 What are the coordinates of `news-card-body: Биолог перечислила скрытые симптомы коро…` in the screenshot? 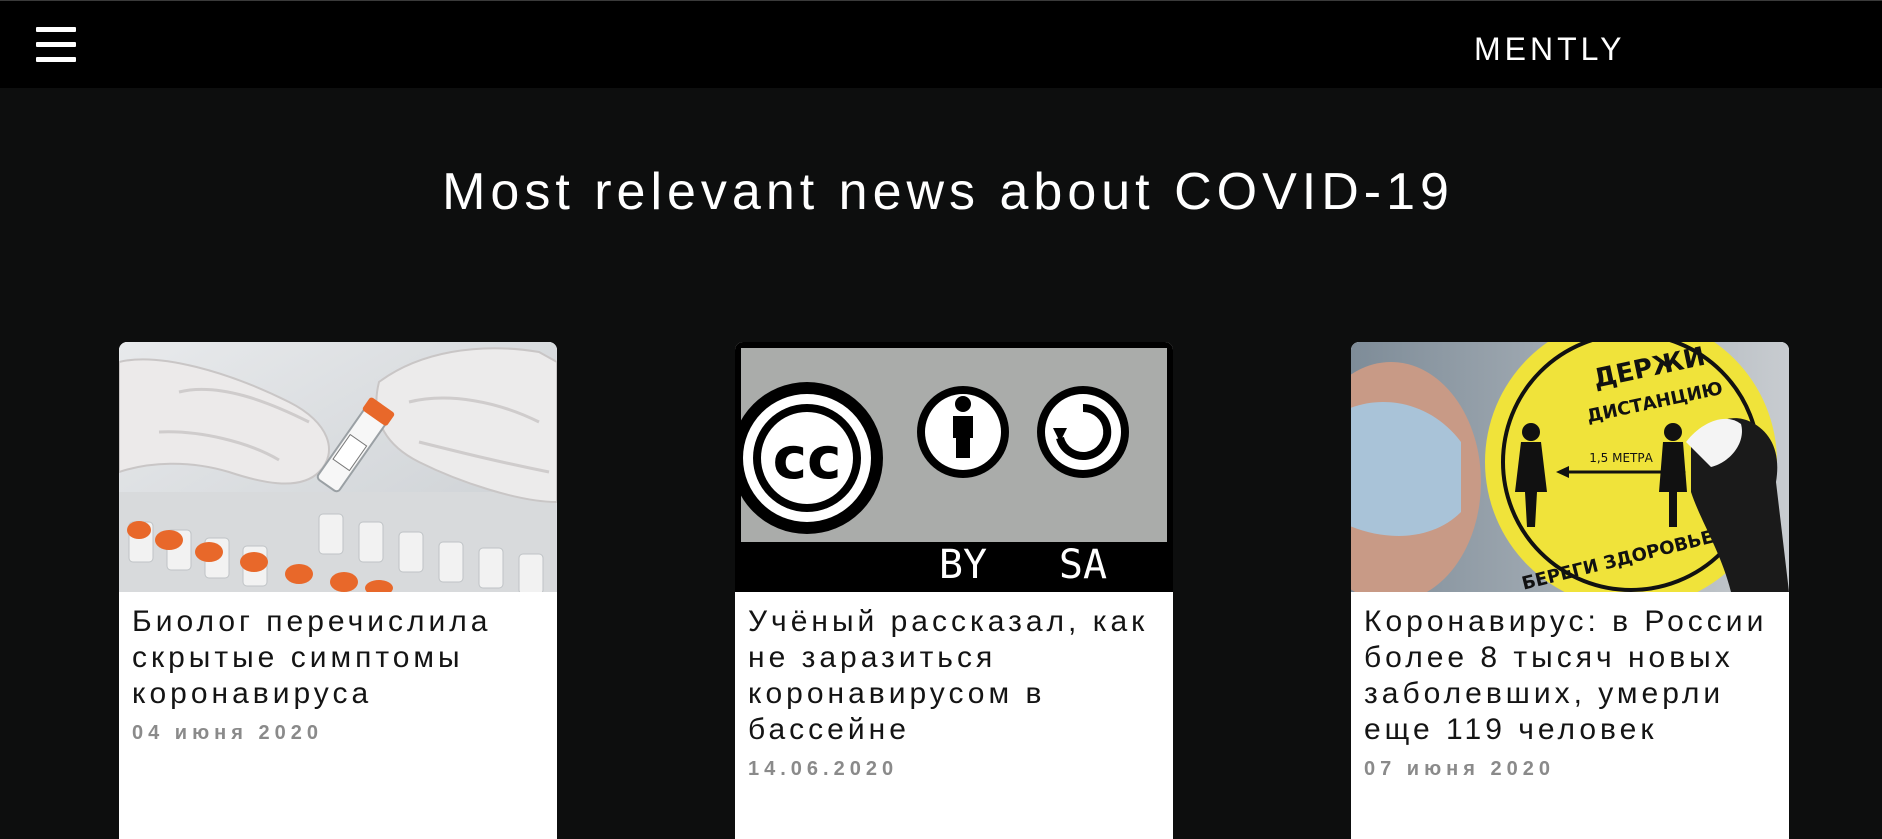 It's located at (338, 668).